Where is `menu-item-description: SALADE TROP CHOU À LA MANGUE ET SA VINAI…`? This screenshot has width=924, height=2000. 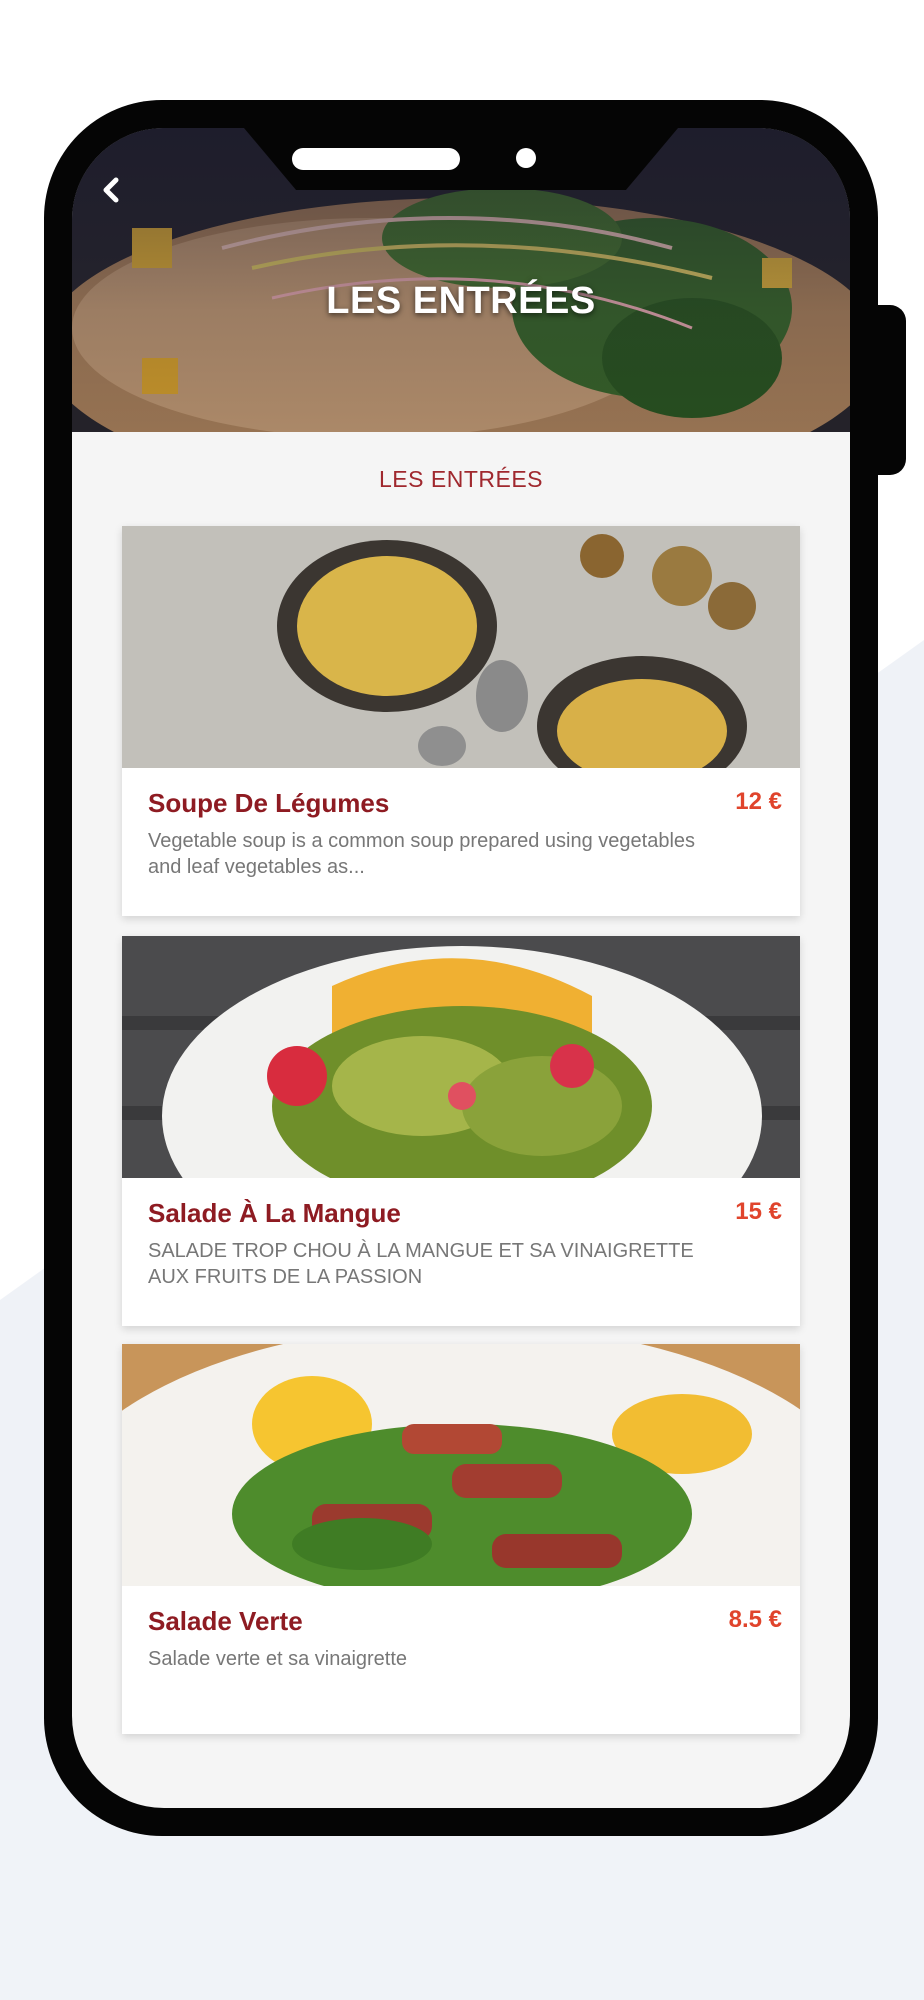
menu-item-description: SALADE TROP CHOU À LA MANGUE ET SA VINAI… is located at coordinates (421, 1264).